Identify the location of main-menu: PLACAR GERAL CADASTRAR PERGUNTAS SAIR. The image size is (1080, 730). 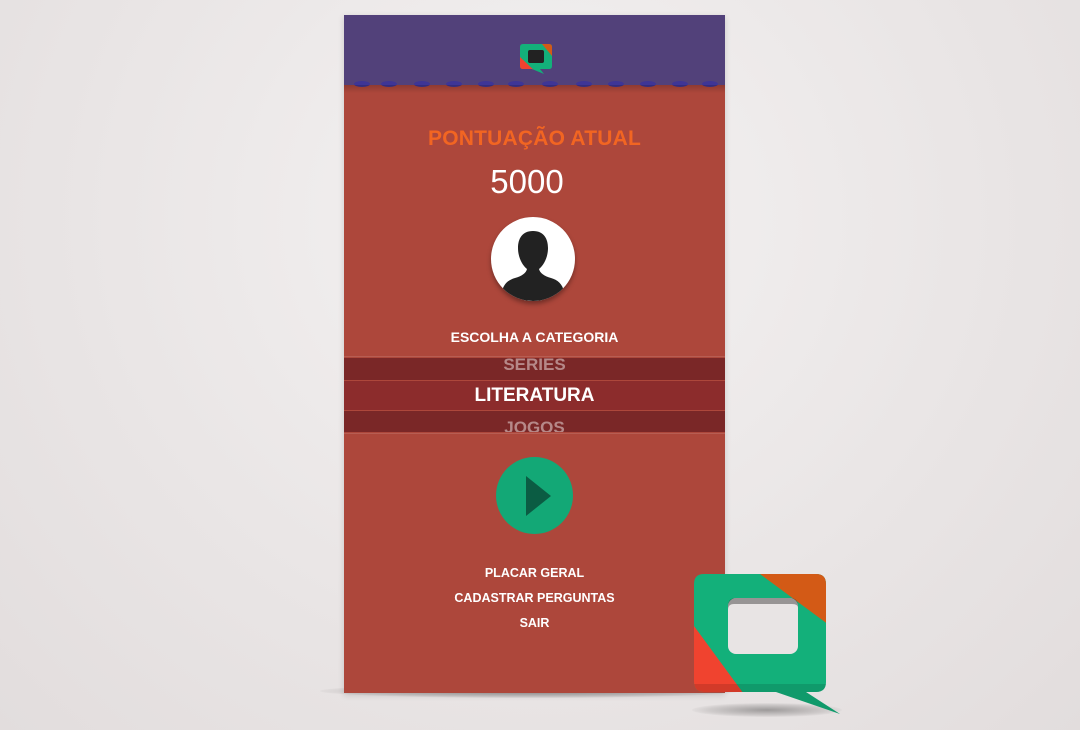
(534, 598).